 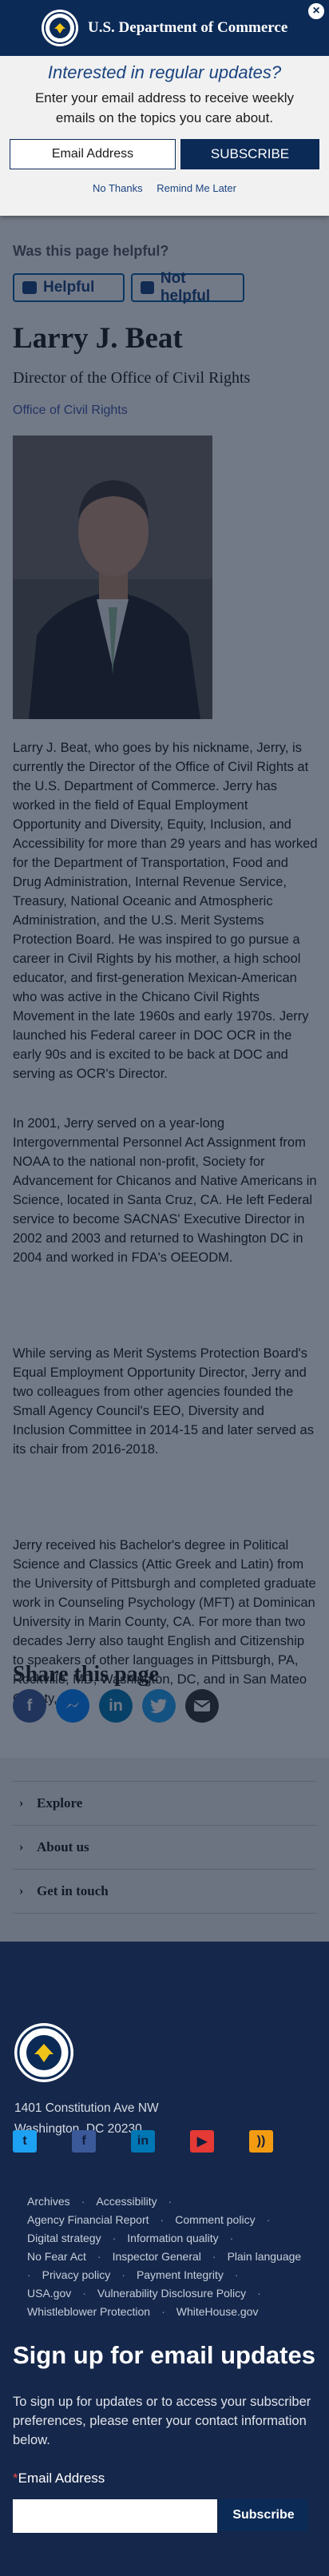 What do you see at coordinates (73, 1890) in the screenshot?
I see `accordion-label: Get in touch` at bounding box center [73, 1890].